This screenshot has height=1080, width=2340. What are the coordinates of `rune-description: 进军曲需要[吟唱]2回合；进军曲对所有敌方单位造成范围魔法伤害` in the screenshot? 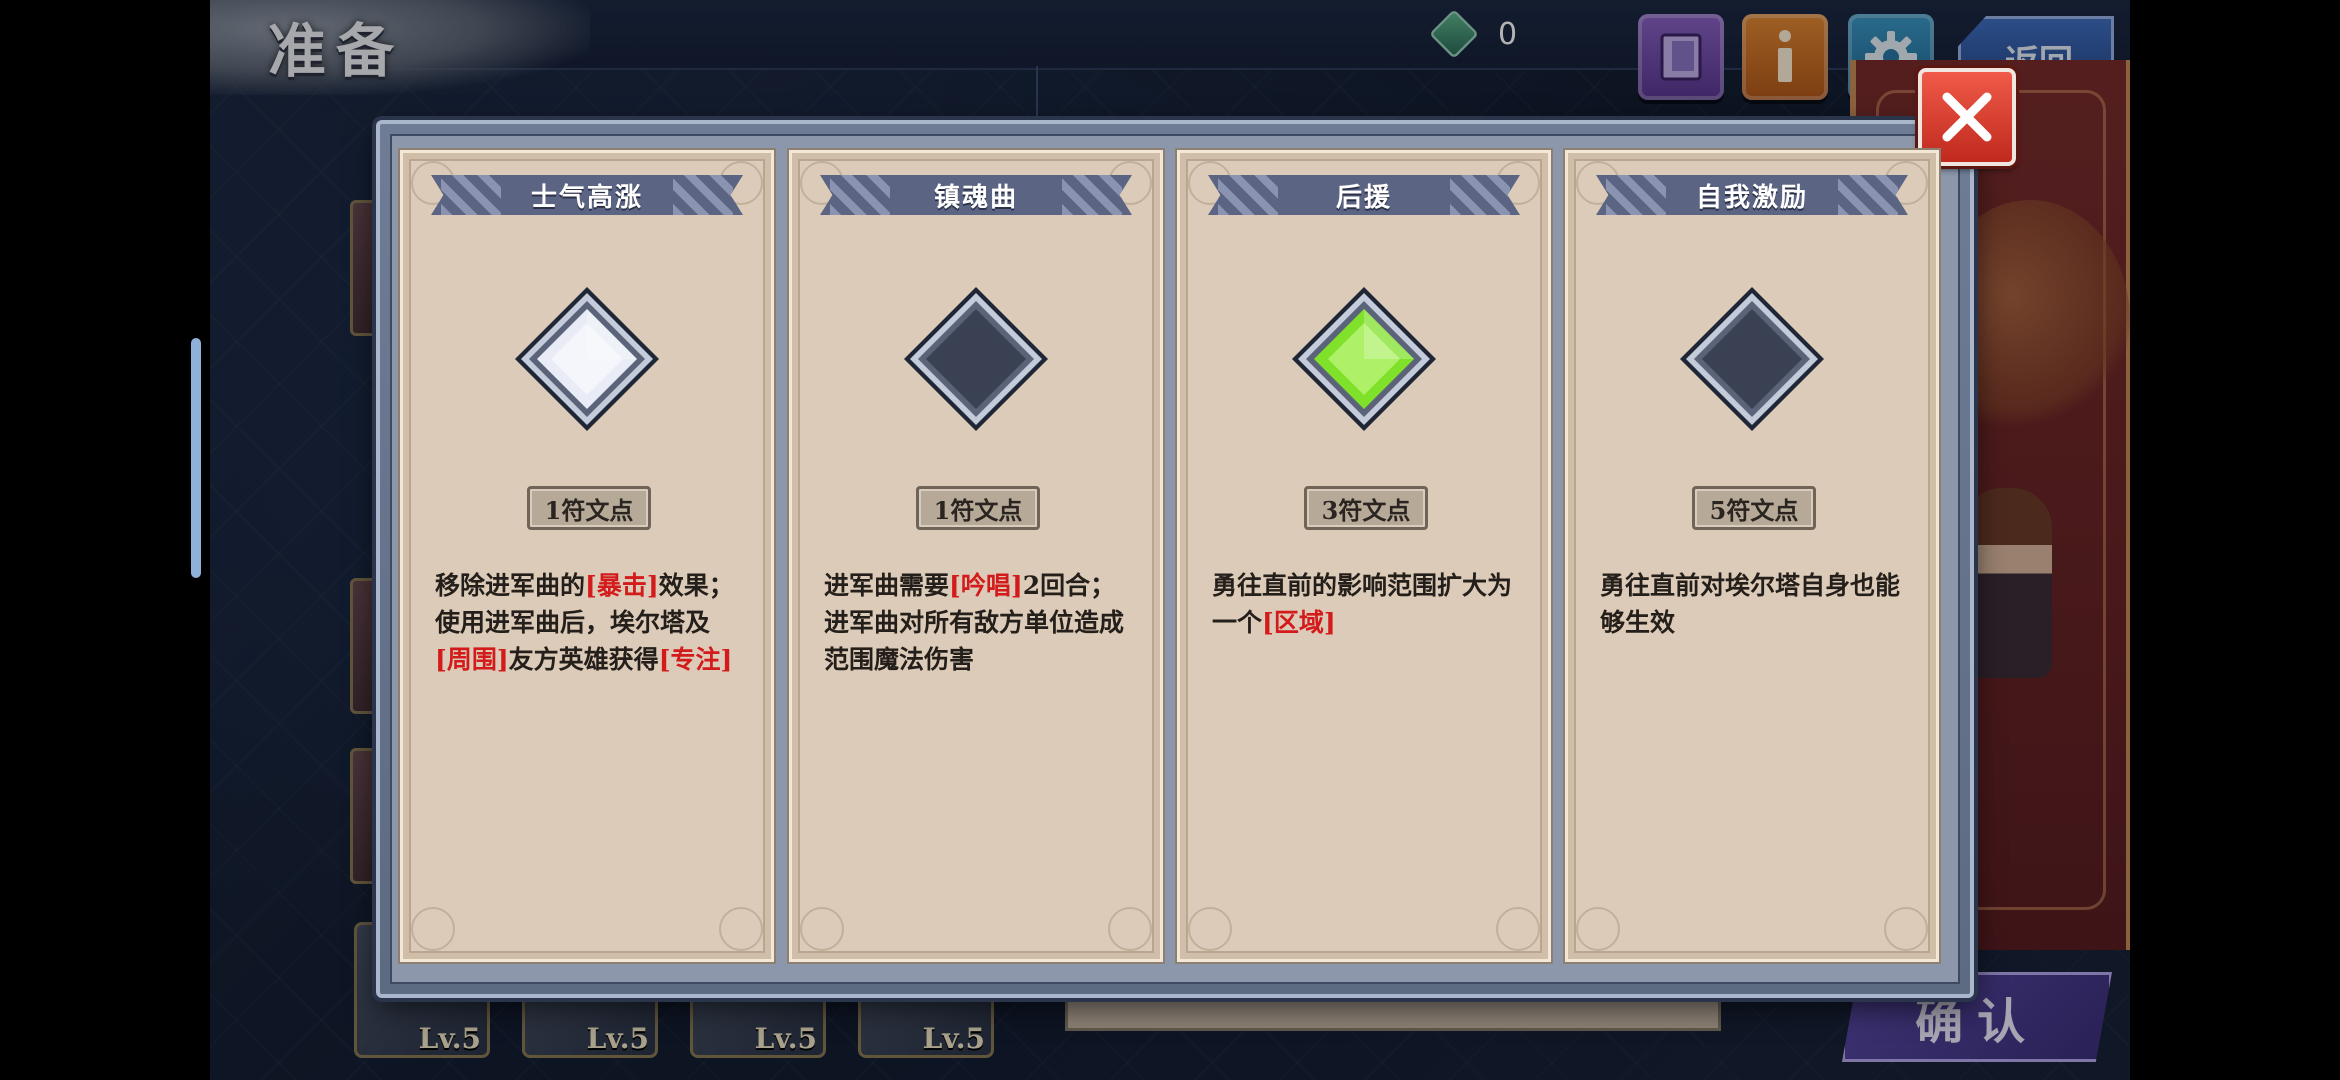 It's located at (977, 622).